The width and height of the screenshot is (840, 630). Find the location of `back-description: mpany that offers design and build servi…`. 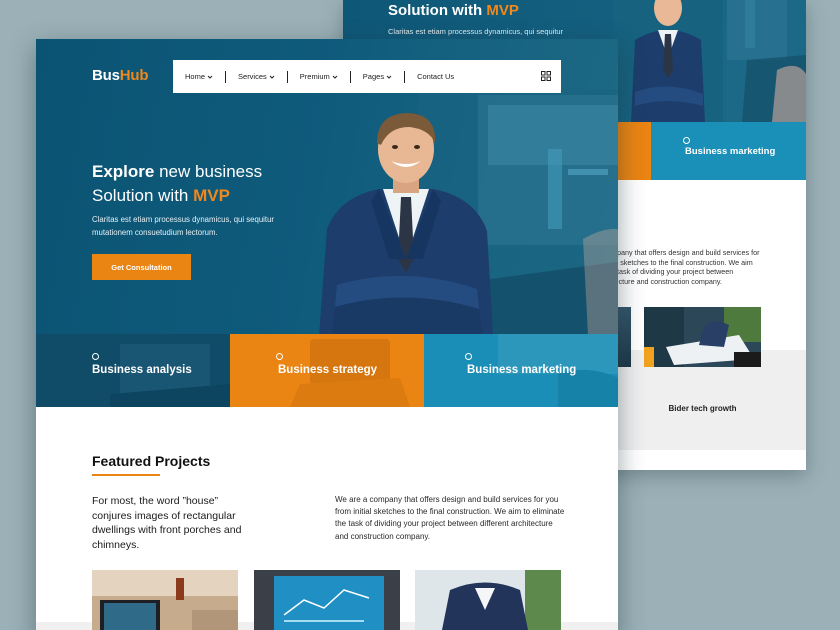

back-description: mpany that offers design and build servi… is located at coordinates (696, 267).